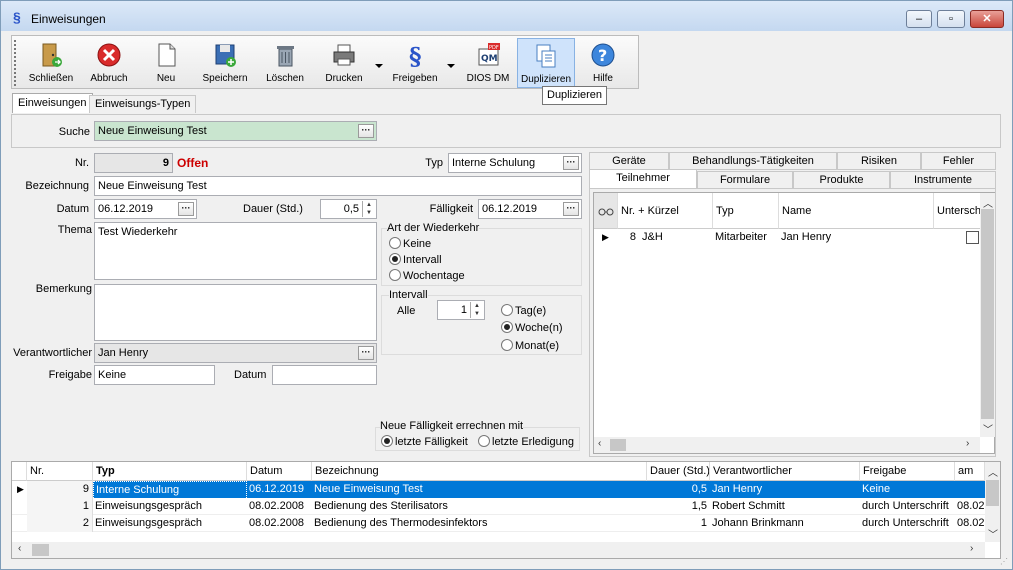 The width and height of the screenshot is (1013, 570). I want to click on table-vscrollbar: ︿ ﹀, so click(992, 502).